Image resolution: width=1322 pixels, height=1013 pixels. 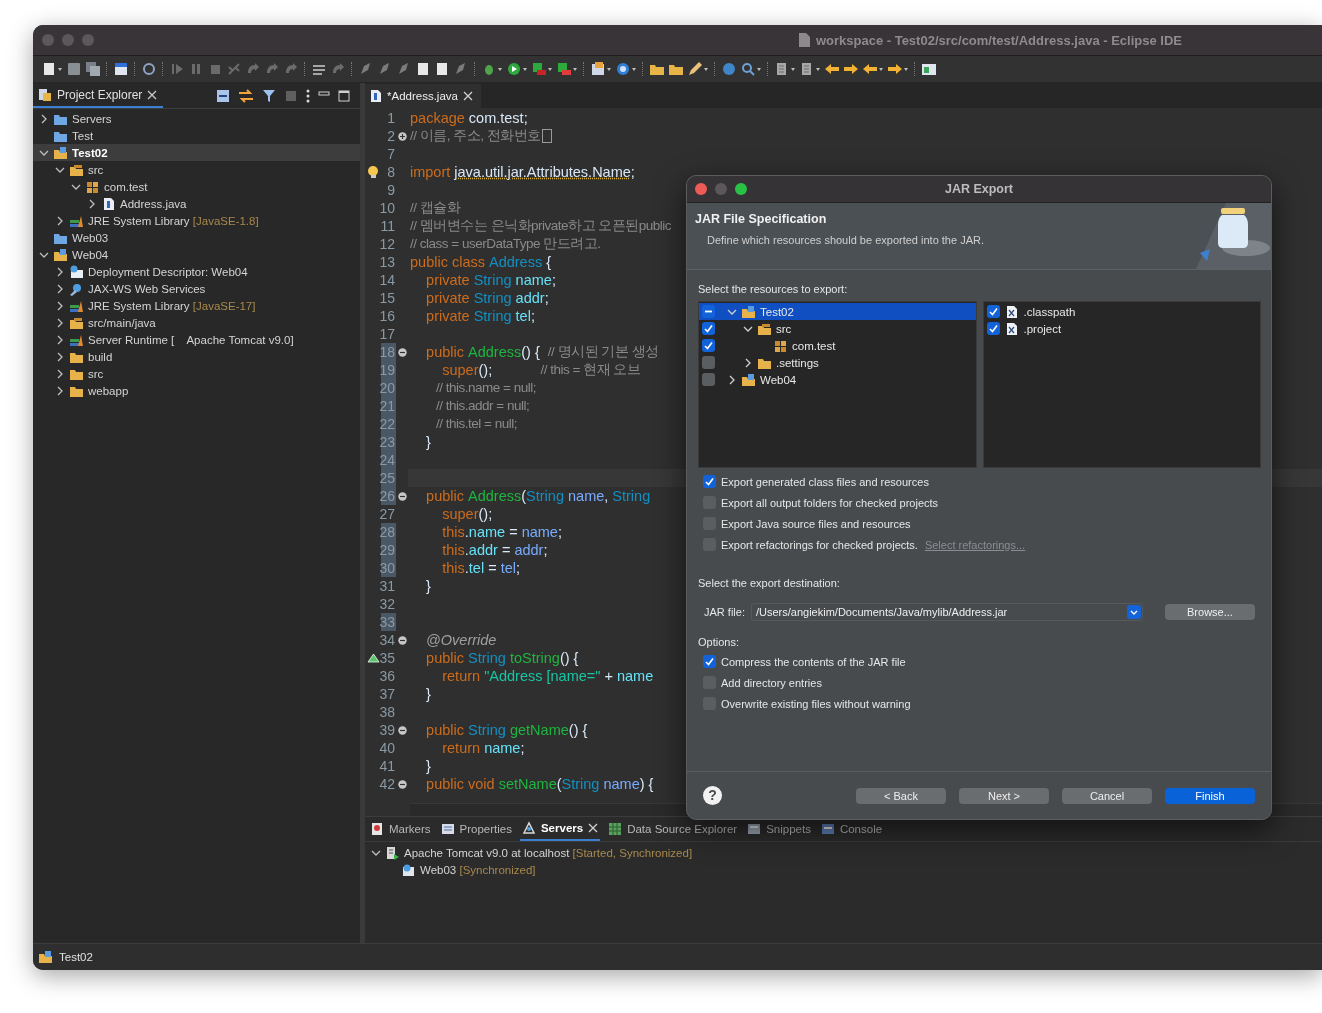 What do you see at coordinates (196, 390) in the screenshot?
I see `tree-item: webapp` at bounding box center [196, 390].